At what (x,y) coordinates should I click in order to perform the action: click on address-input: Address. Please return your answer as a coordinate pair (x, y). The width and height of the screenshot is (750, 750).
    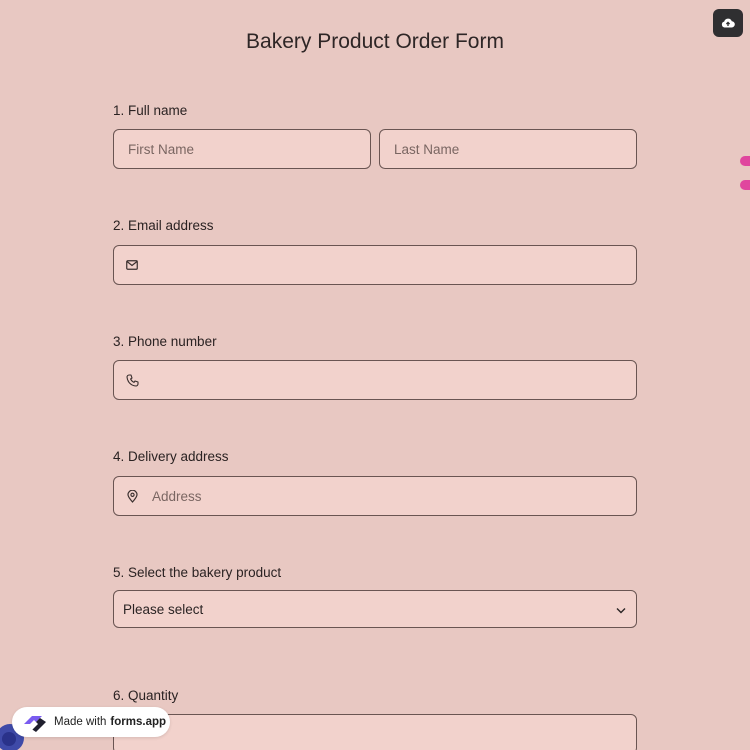
    Looking at the image, I should click on (375, 496).